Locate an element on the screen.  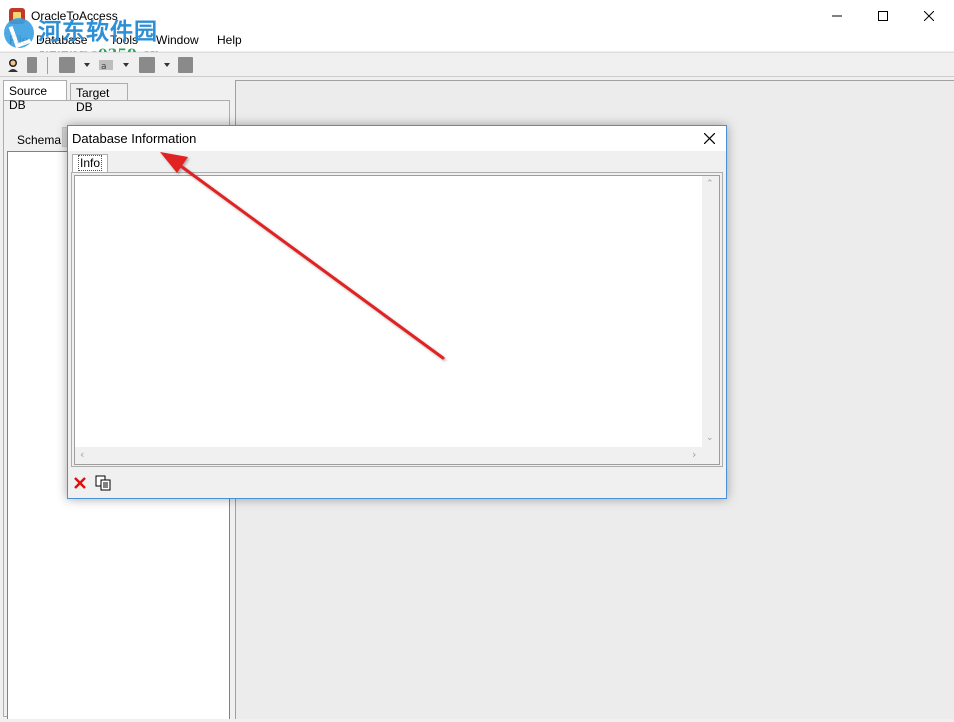
app-icon is located at coordinates (17, 16).